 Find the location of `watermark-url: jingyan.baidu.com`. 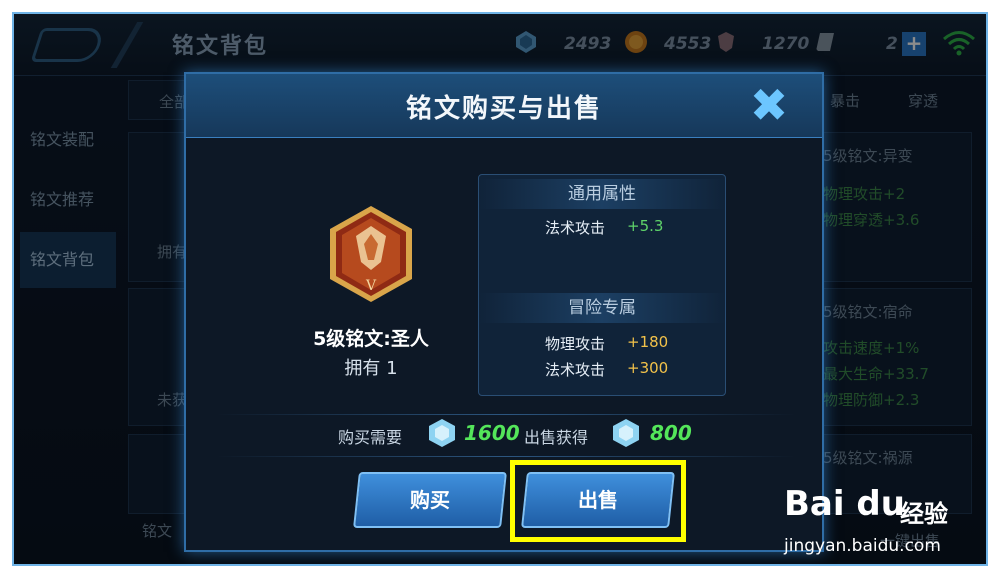

watermark-url: jingyan.baidu.com is located at coordinates (862, 546).